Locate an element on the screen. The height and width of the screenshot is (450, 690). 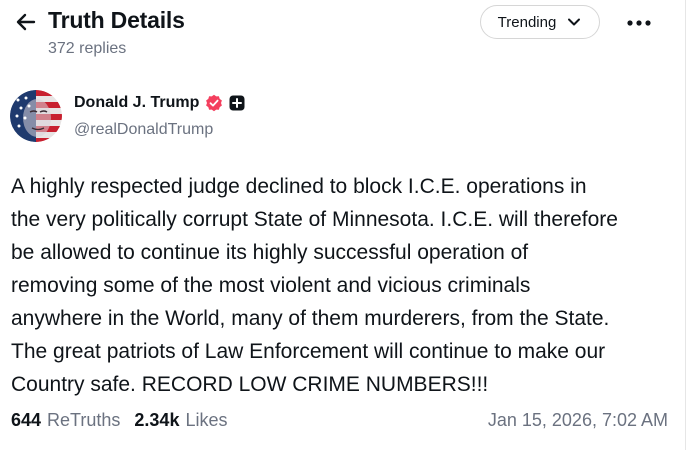
sort-dropdown-button: Trending is located at coordinates (540, 22).